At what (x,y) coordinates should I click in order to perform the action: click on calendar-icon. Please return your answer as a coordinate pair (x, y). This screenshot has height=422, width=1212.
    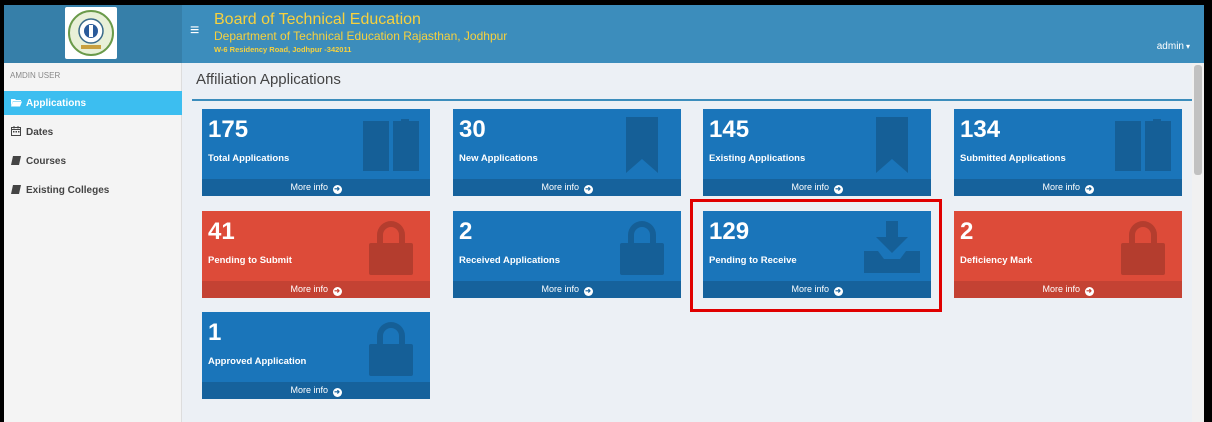
    Looking at the image, I should click on (16, 132).